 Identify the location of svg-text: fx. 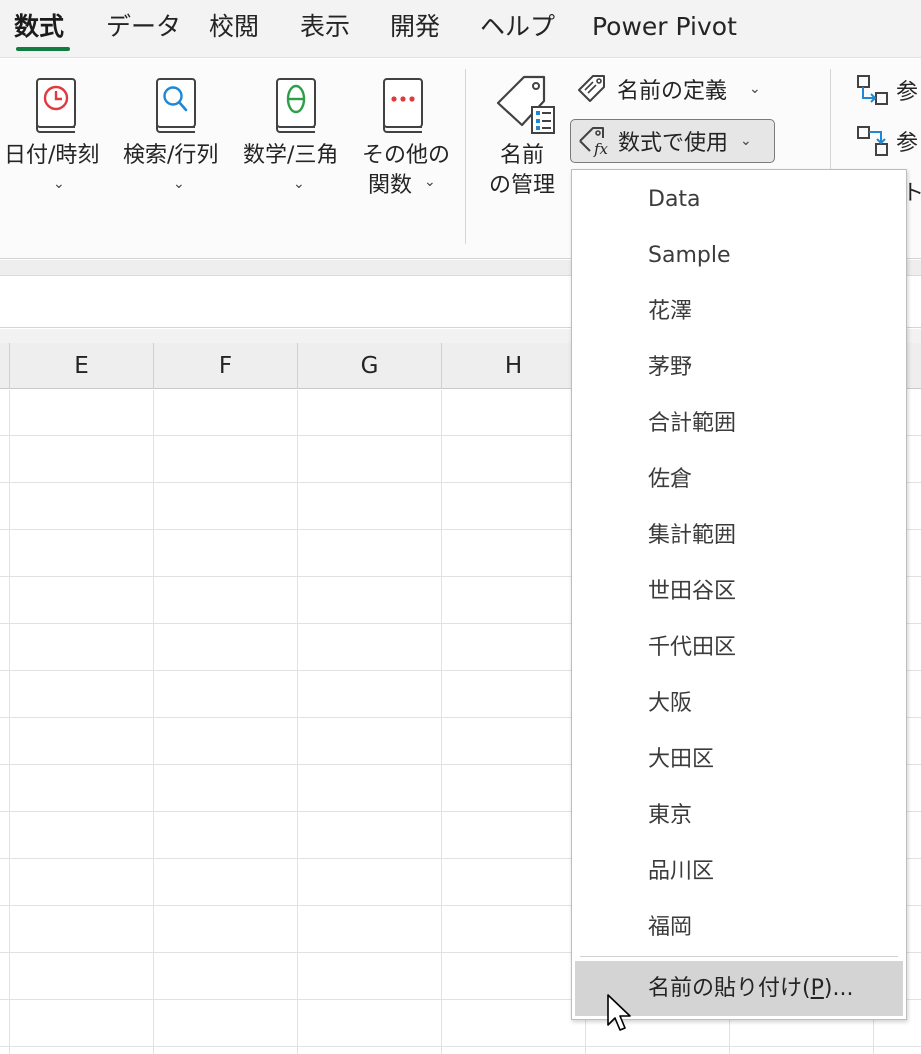
(601, 148).